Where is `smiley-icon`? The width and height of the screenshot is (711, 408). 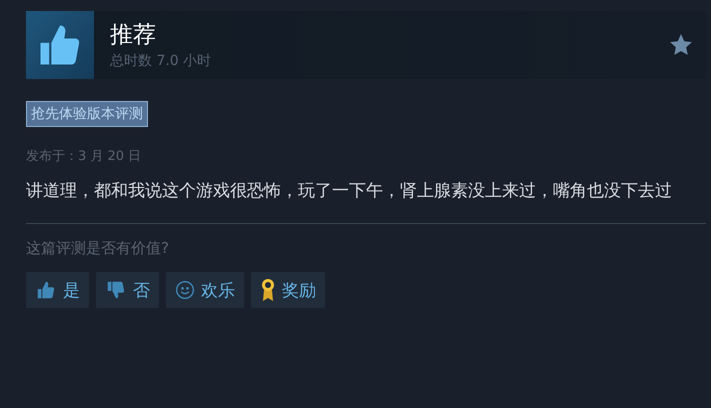 smiley-icon is located at coordinates (185, 290).